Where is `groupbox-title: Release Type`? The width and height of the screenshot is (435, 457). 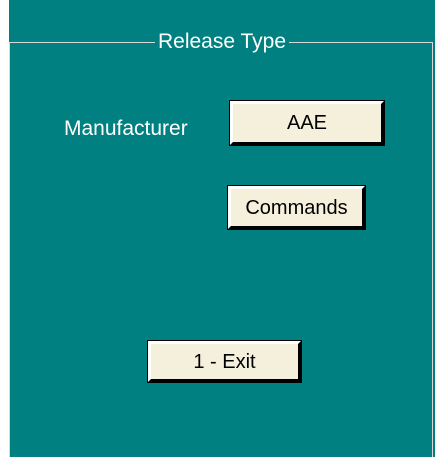 groupbox-title: Release Type is located at coordinates (222, 41).